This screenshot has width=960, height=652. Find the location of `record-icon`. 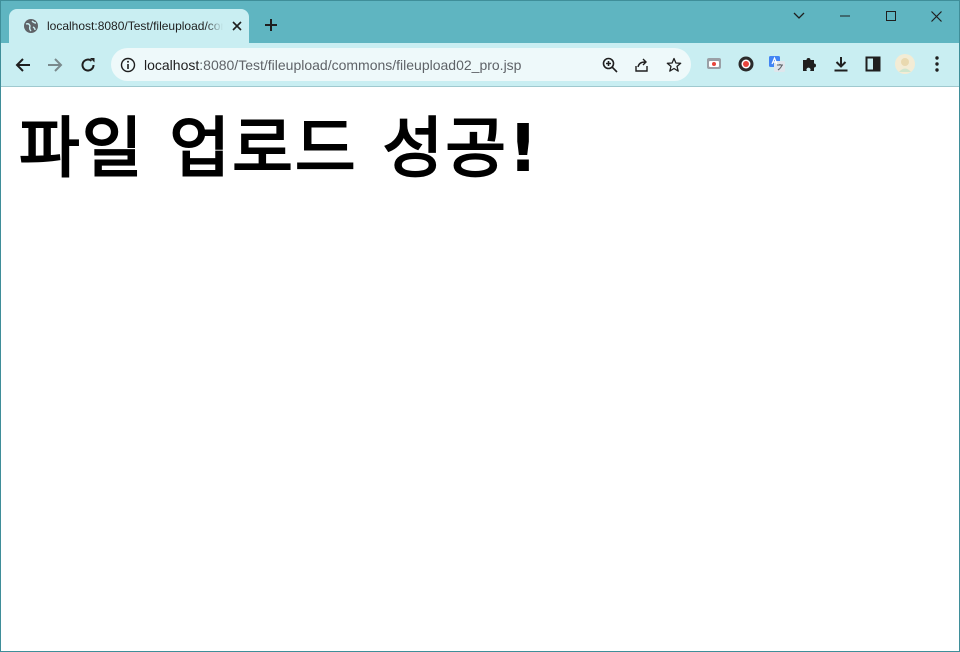

record-icon is located at coordinates (746, 64).